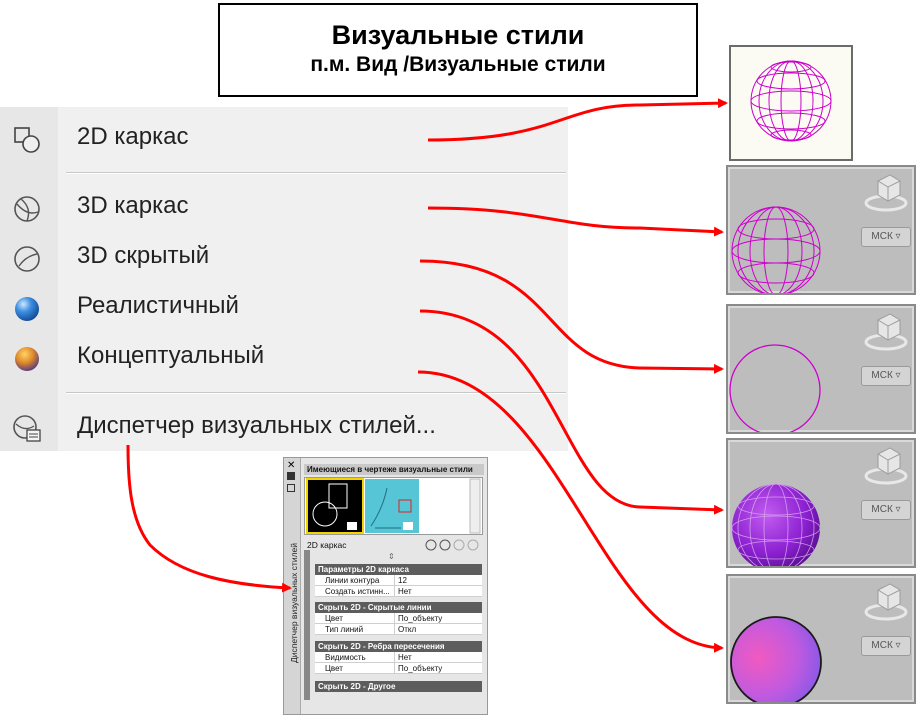 Image resolution: width=918 pixels, height=716 pixels. I want to click on arrow-styles-manager, so click(209, 518).